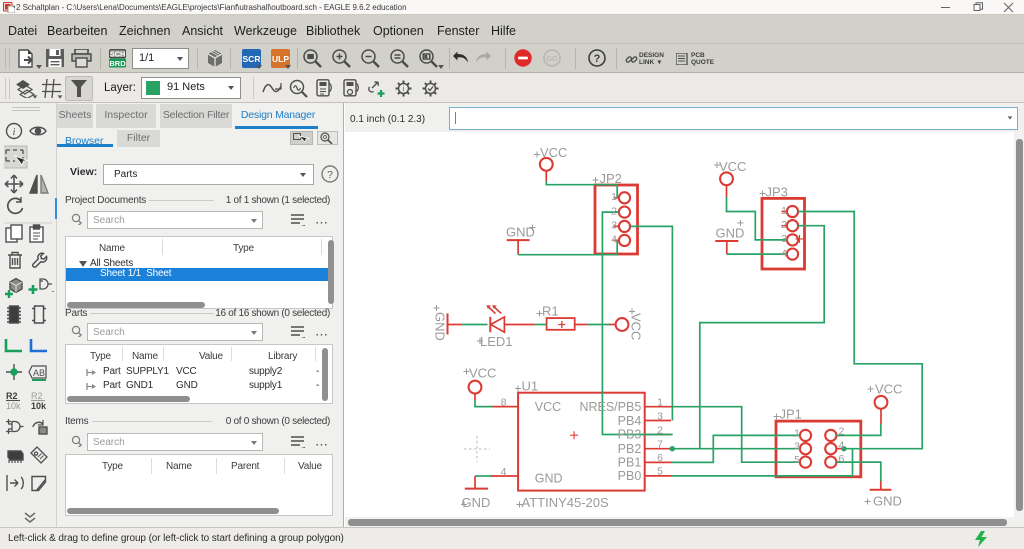  What do you see at coordinates (496, 341) in the screenshot?
I see `svg-text: LED1` at bounding box center [496, 341].